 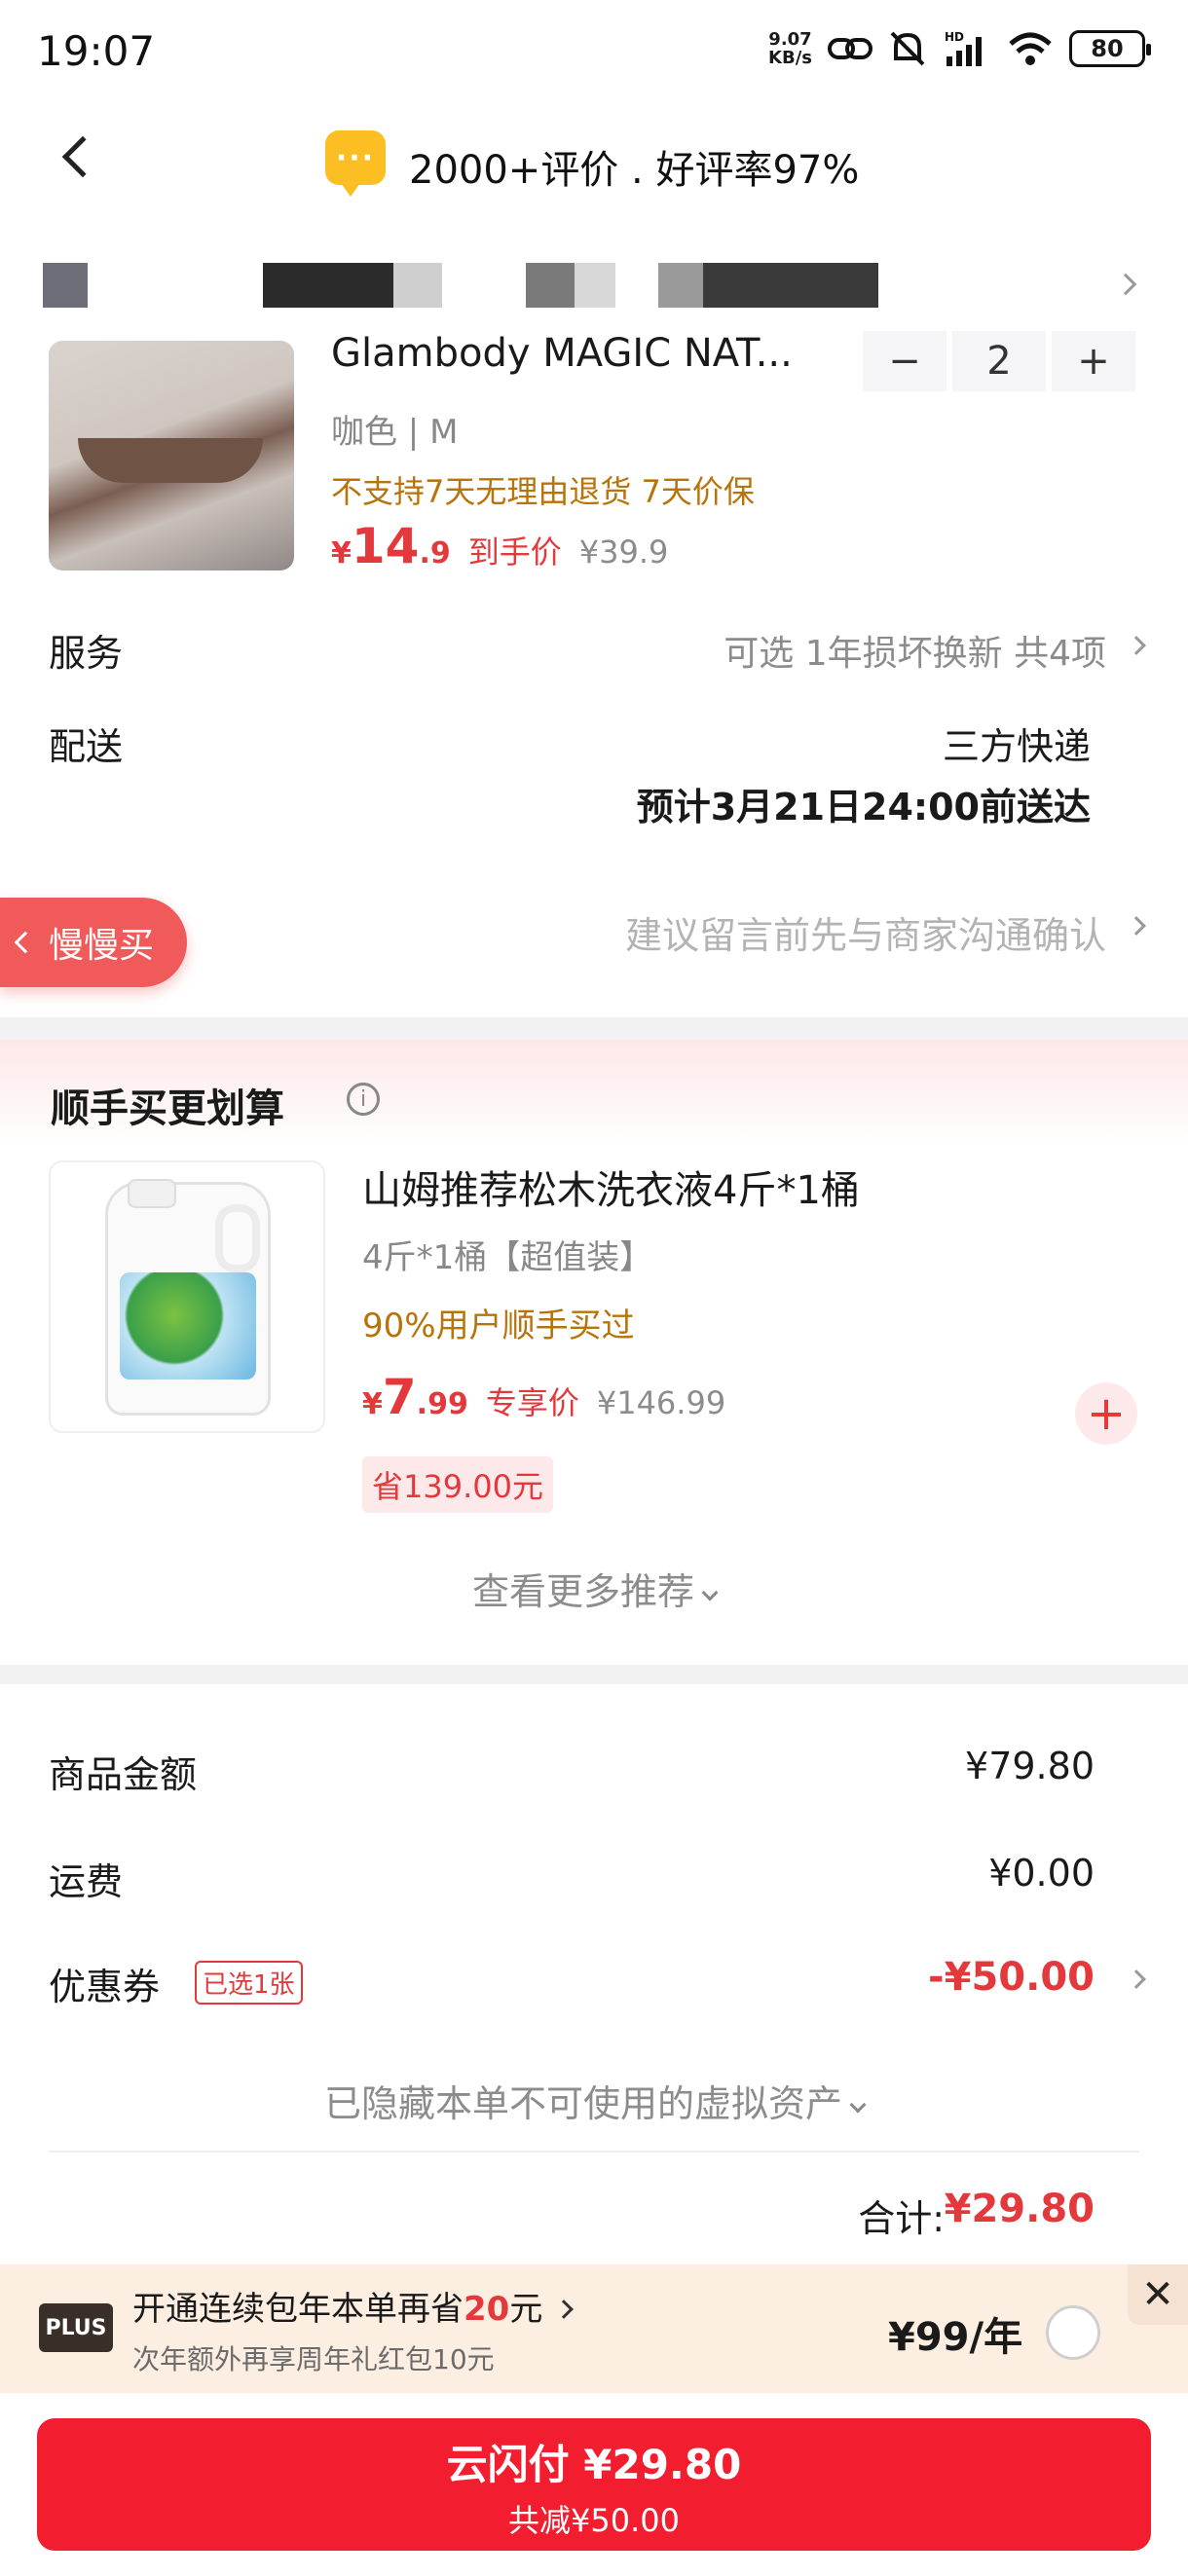 I want to click on quantity-stepper: − 2 +, so click(x=999, y=361).